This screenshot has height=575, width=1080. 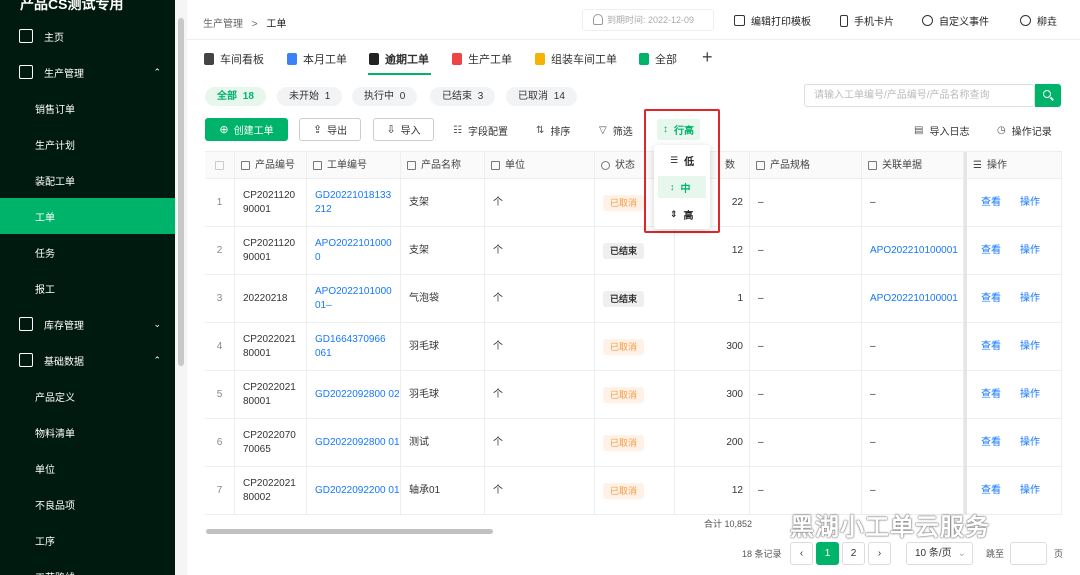 What do you see at coordinates (87, 216) in the screenshot?
I see `sidebar-item-5: 工单` at bounding box center [87, 216].